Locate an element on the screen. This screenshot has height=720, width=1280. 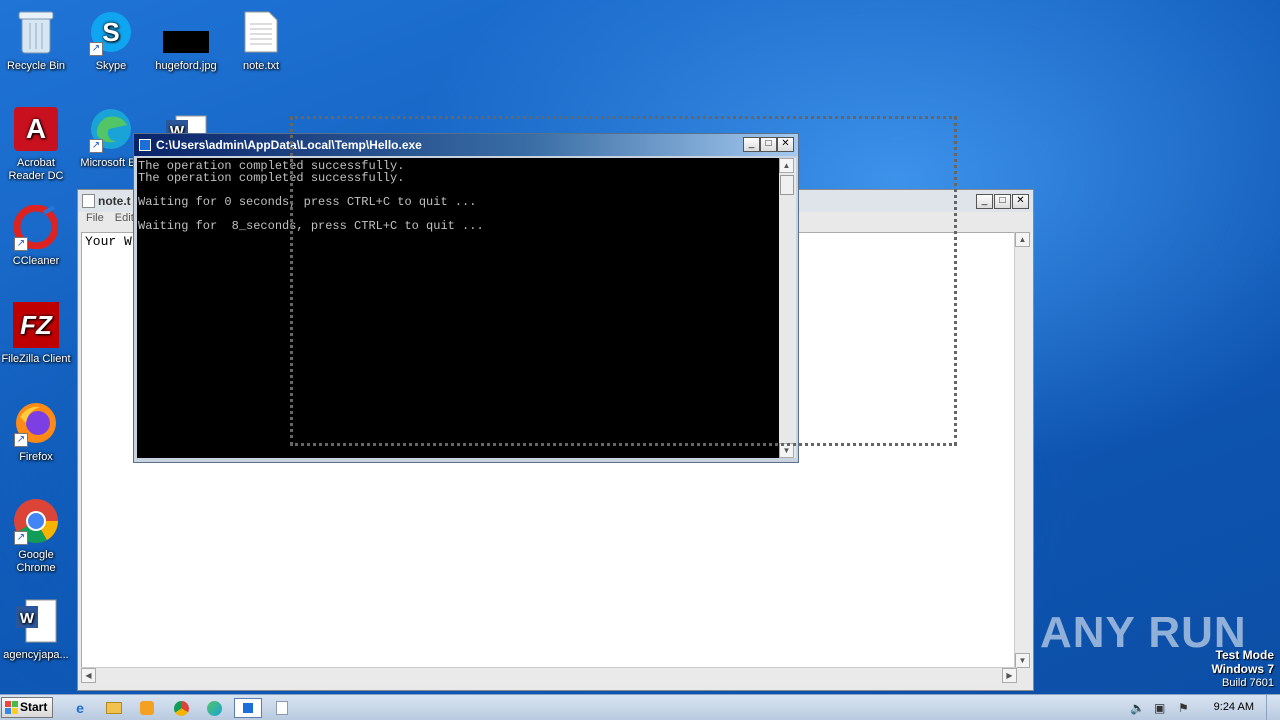
taskbar-explorer-icon is located at coordinates (114, 708).